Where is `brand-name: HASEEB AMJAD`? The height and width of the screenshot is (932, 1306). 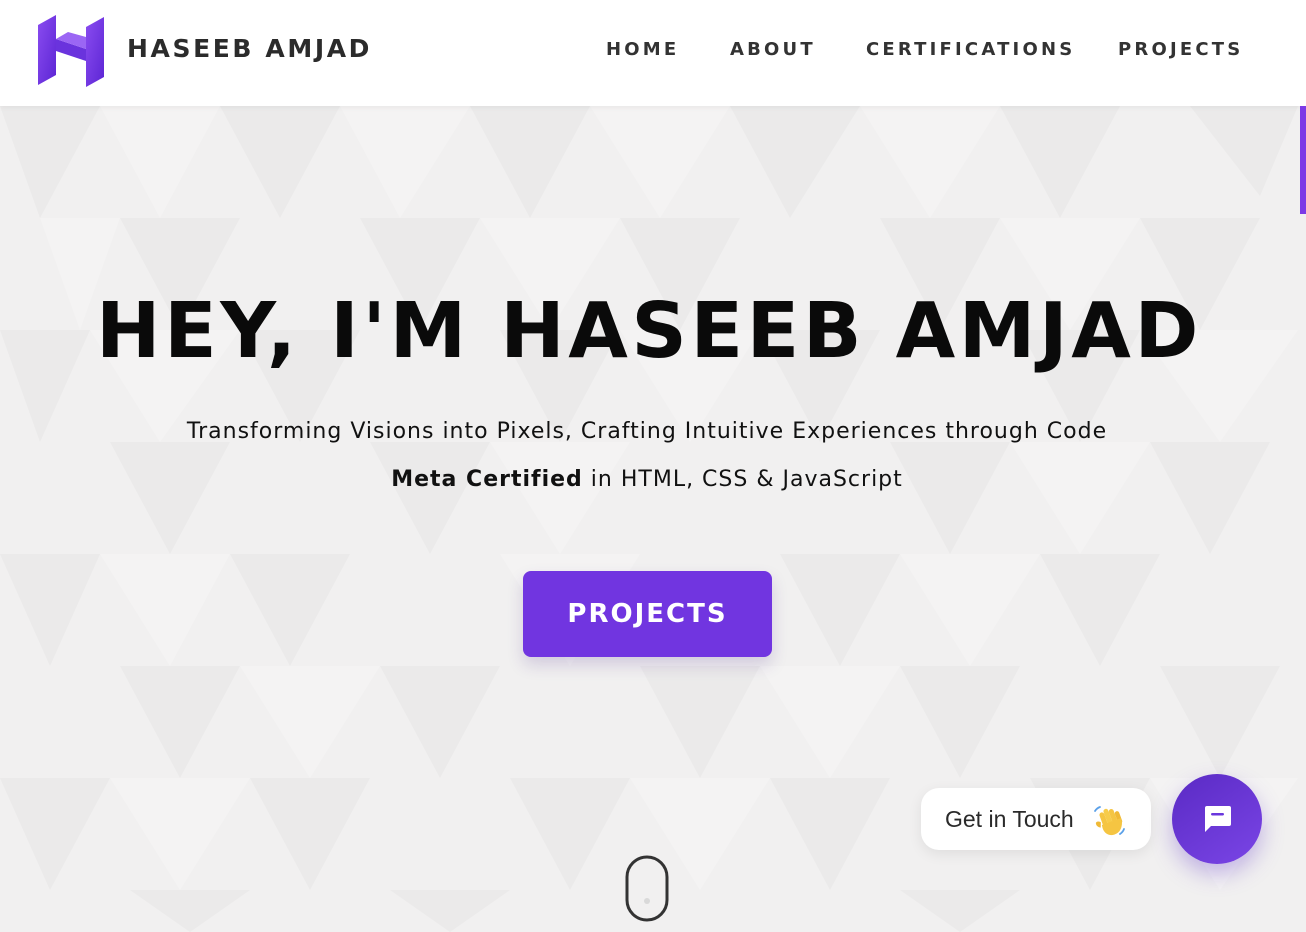 brand-name: HASEEB AMJAD is located at coordinates (249, 48).